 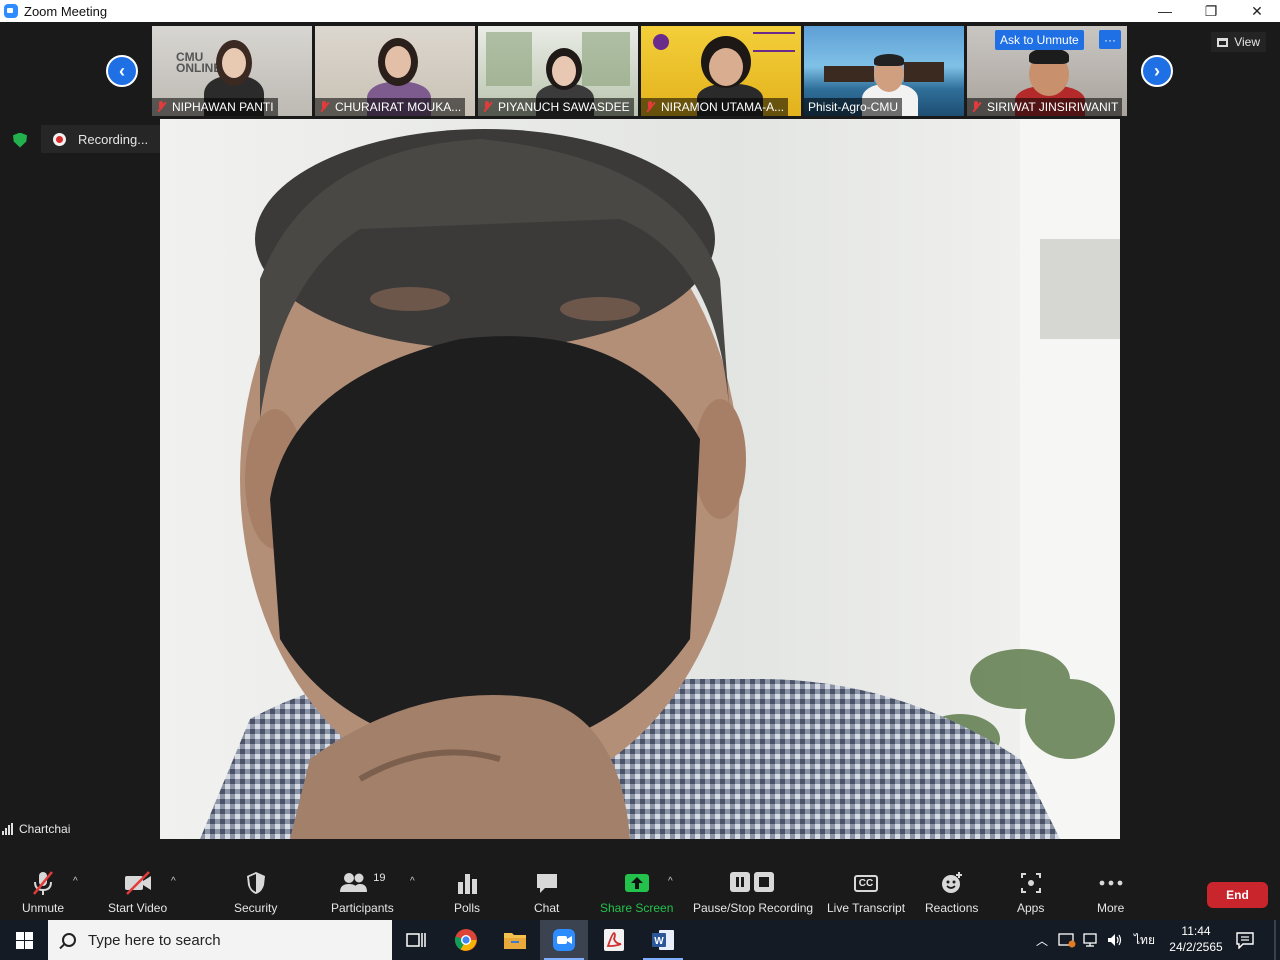 I want to click on record-dot-icon, so click(x=59, y=139).